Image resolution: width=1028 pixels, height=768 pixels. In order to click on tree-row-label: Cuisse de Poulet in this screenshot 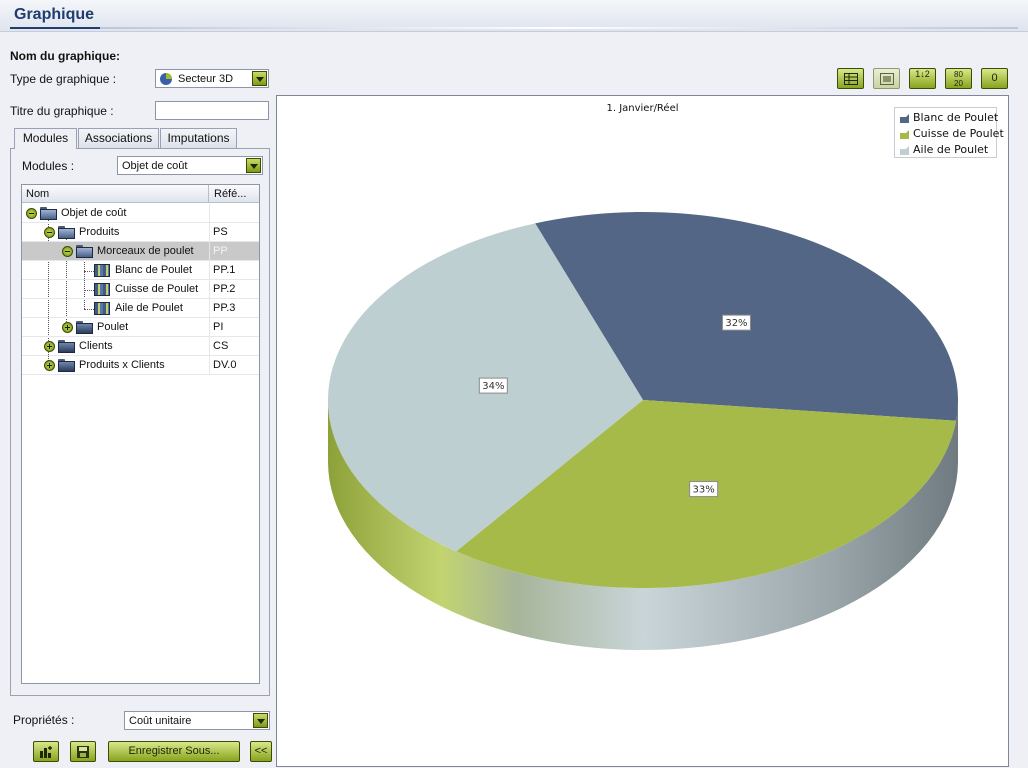, I will do `click(157, 289)`.